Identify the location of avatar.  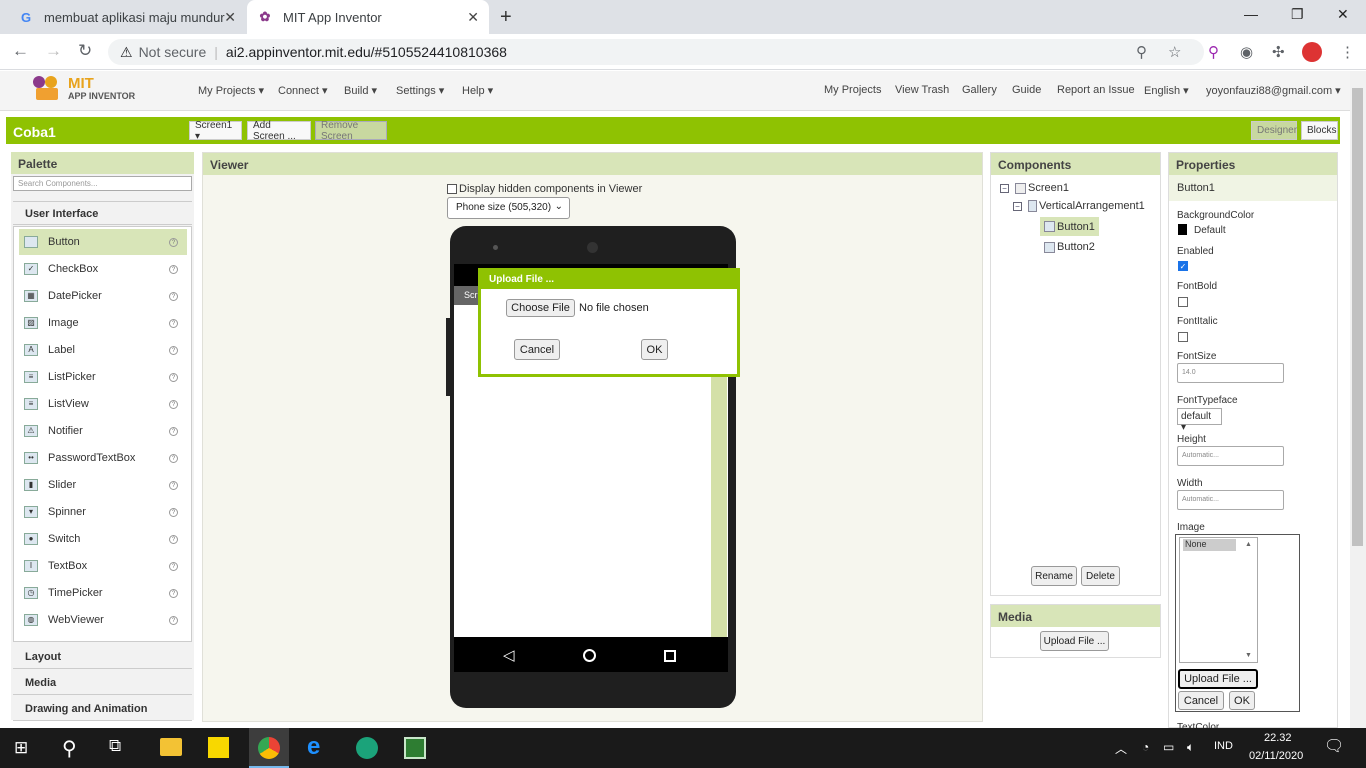
(1312, 52).